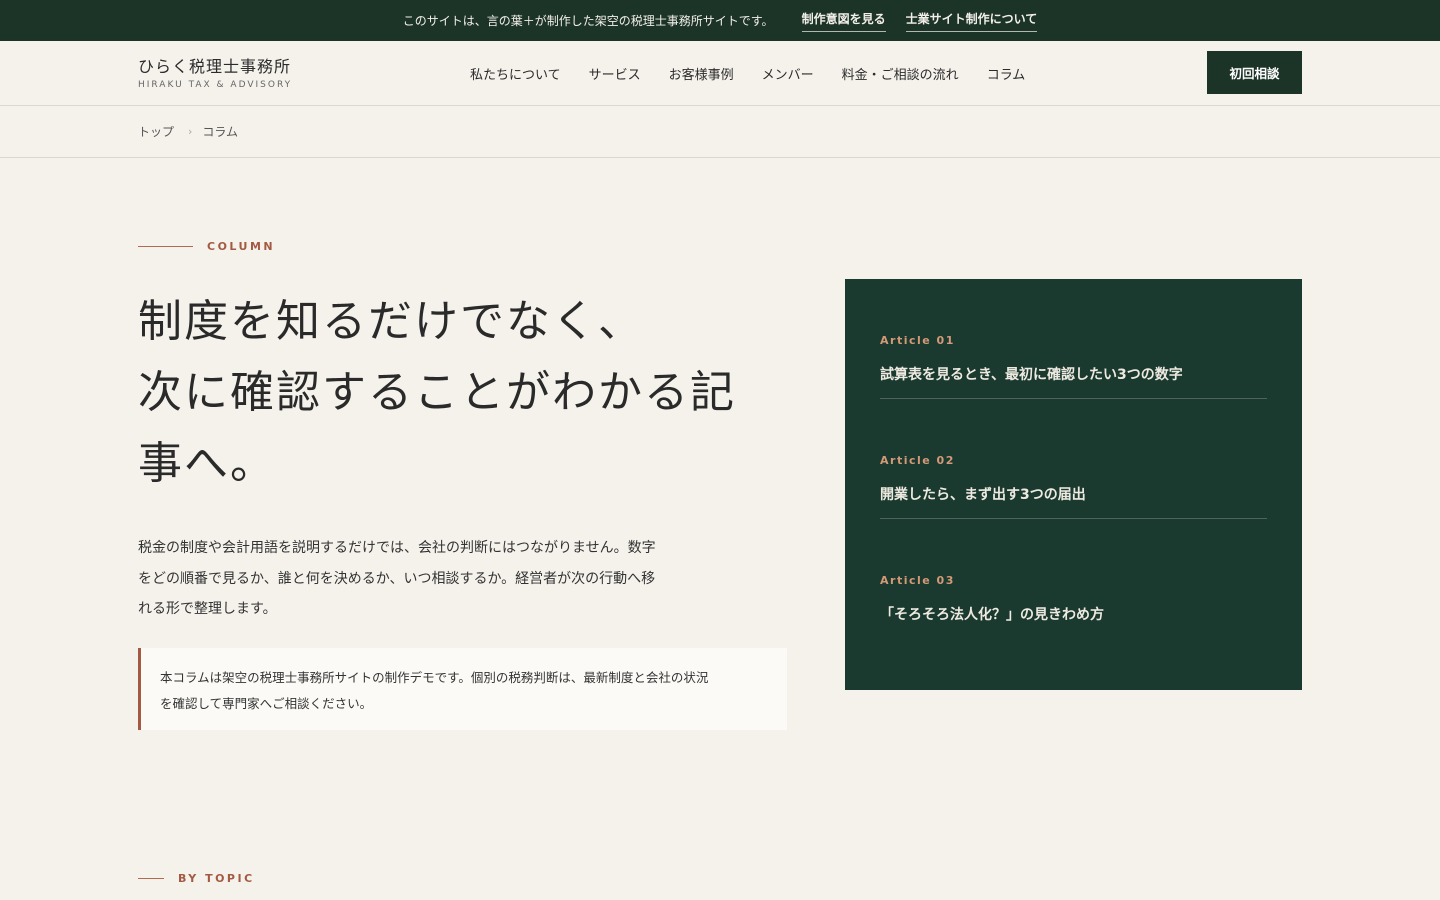  Describe the element at coordinates (241, 246) in the screenshot. I see `eyebrow-label: COLUMN` at that location.